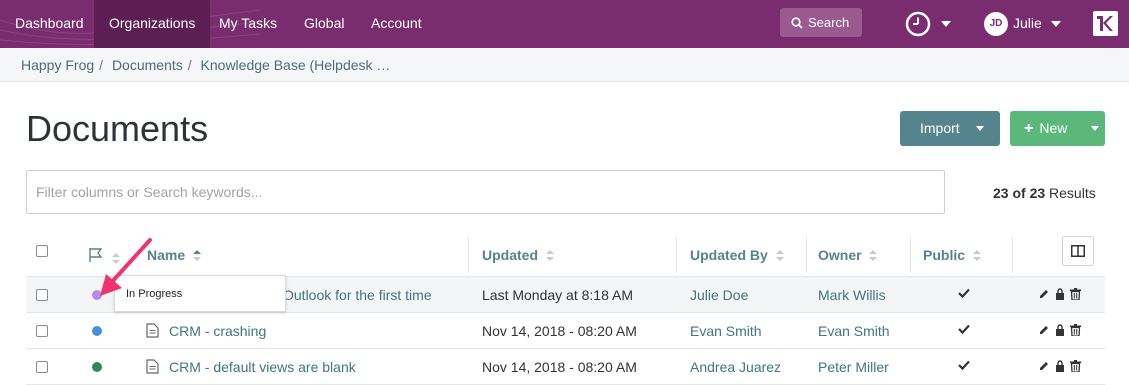  What do you see at coordinates (324, 24) in the screenshot?
I see `nav-global: Global` at bounding box center [324, 24].